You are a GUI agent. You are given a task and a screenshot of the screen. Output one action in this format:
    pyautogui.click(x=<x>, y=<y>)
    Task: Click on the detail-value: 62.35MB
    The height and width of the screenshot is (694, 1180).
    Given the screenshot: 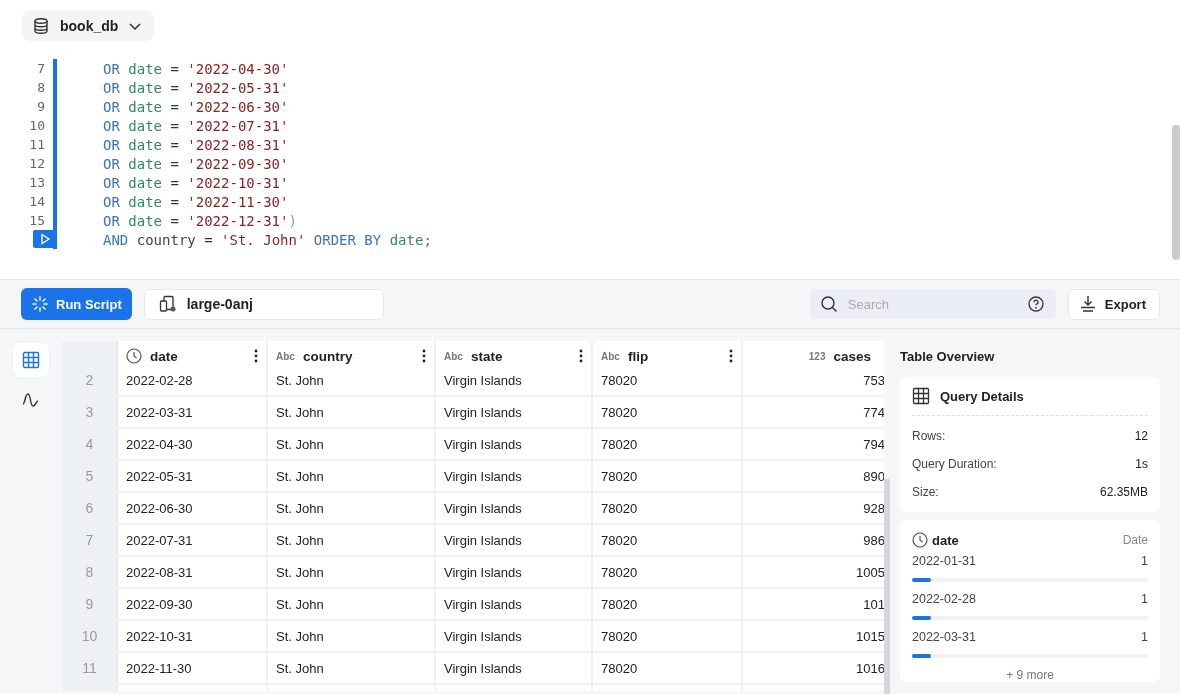 What is the action you would take?
    pyautogui.click(x=1123, y=492)
    